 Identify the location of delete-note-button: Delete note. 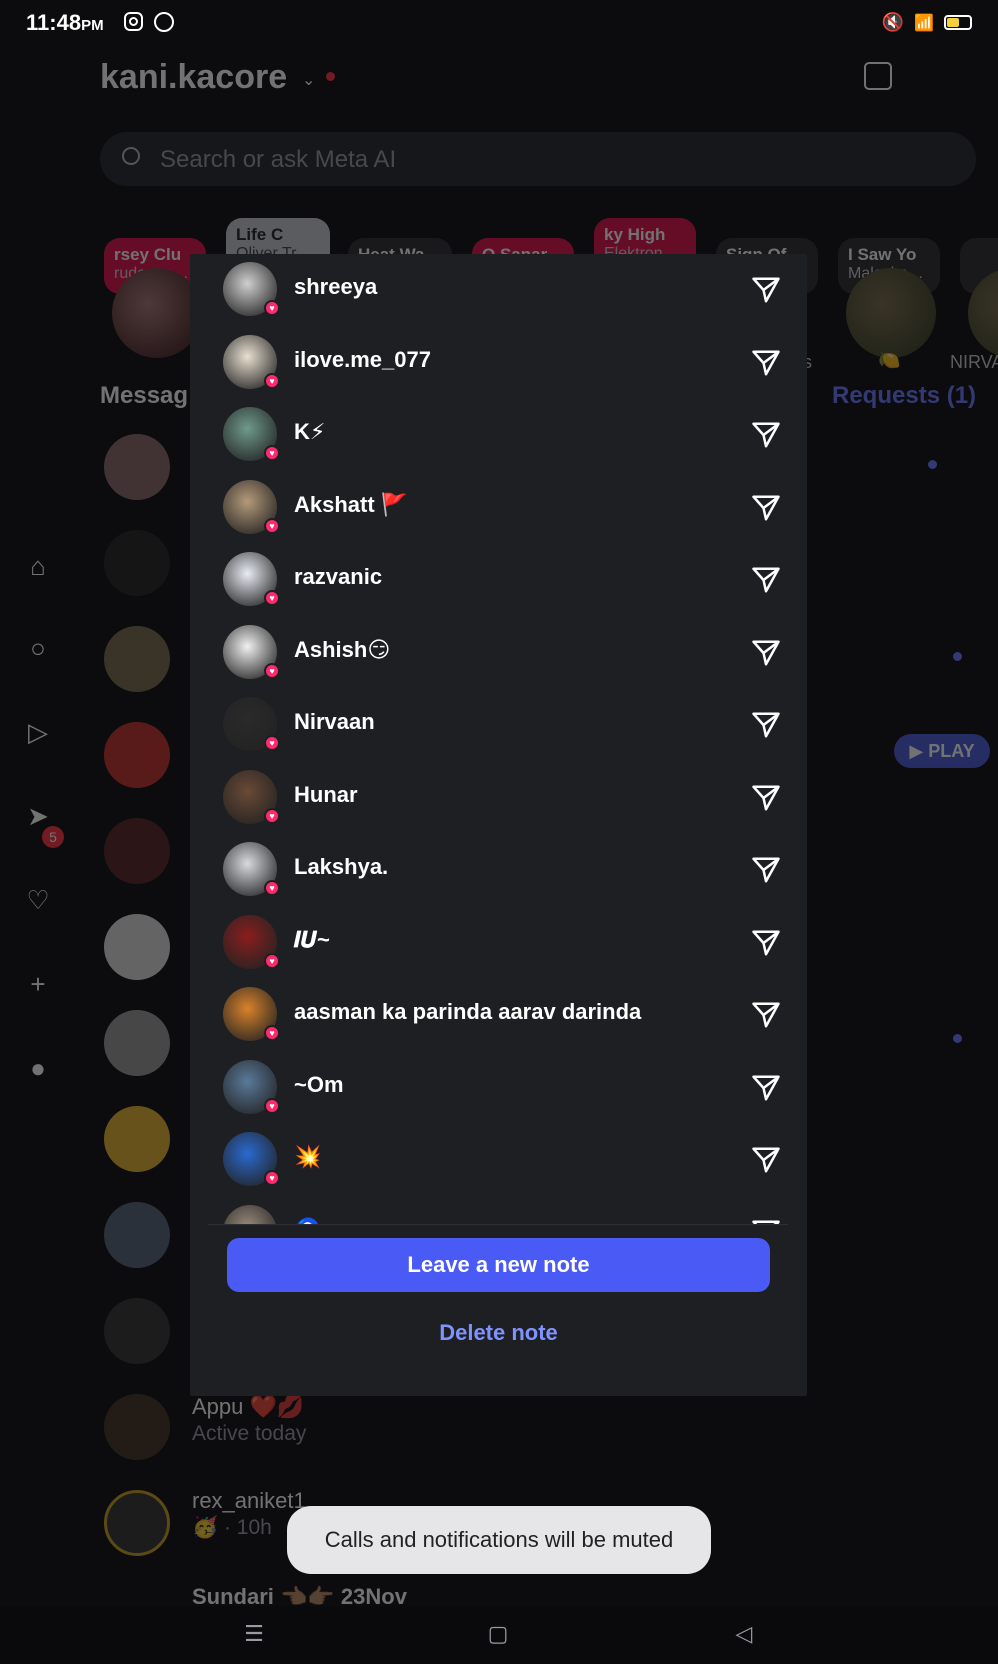
(498, 1333).